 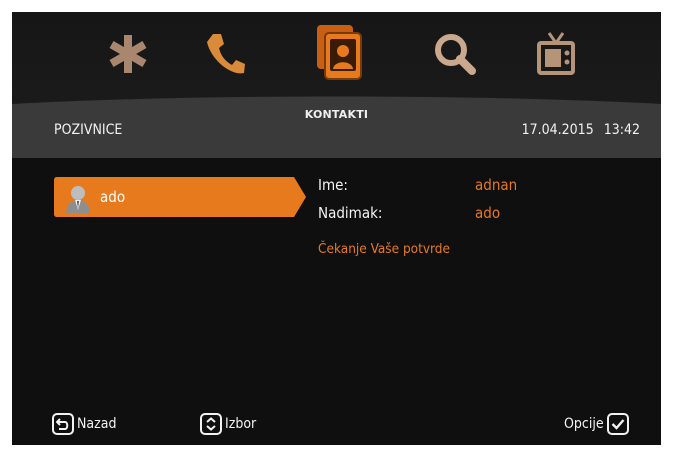 I want to click on back-icon, so click(x=63, y=424).